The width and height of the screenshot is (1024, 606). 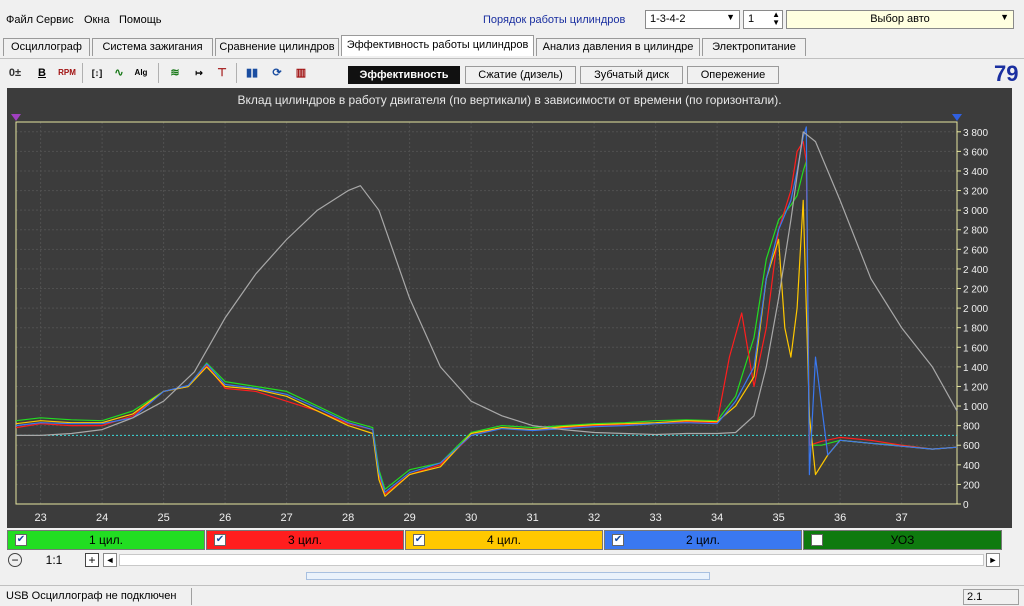 What do you see at coordinates (754, 47) in the screenshot?
I see `tab-power: Электропитание` at bounding box center [754, 47].